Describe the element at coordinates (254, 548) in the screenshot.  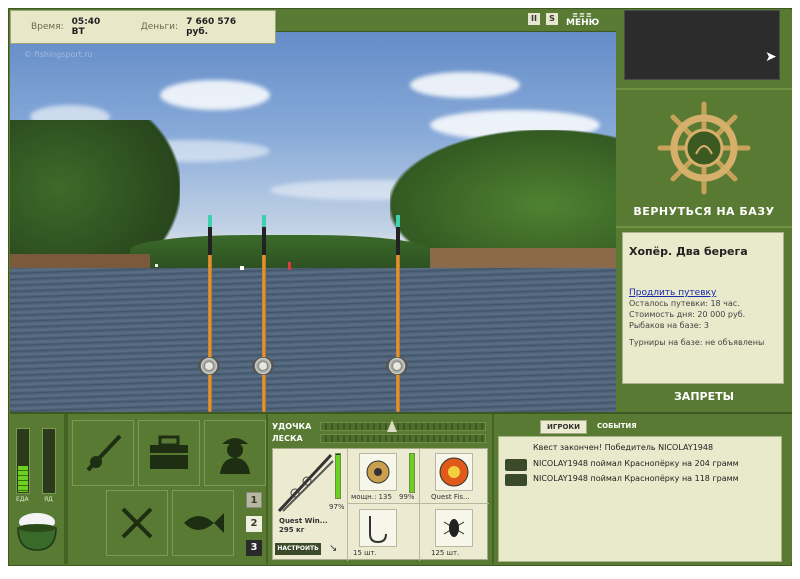
I see `page-button-3: 3` at that location.